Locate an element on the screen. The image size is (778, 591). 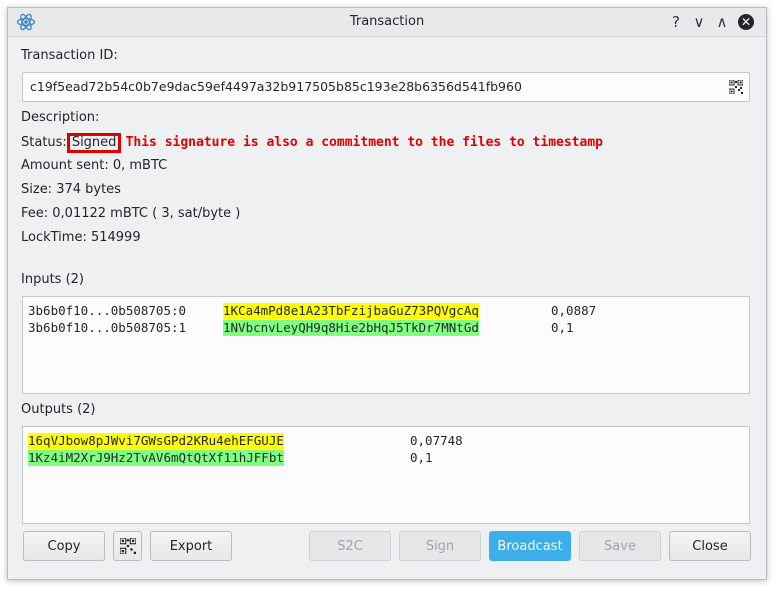
input-address: 1NVbcnvLeyQH9q8Hie2bHqJ5TkDr7MNtGd is located at coordinates (351, 328).